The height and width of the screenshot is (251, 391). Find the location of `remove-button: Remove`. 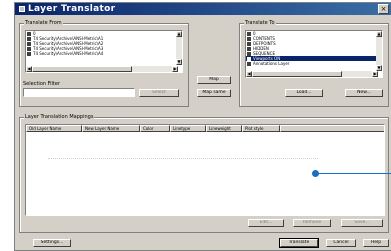

remove-button: Remove is located at coordinates (312, 223).